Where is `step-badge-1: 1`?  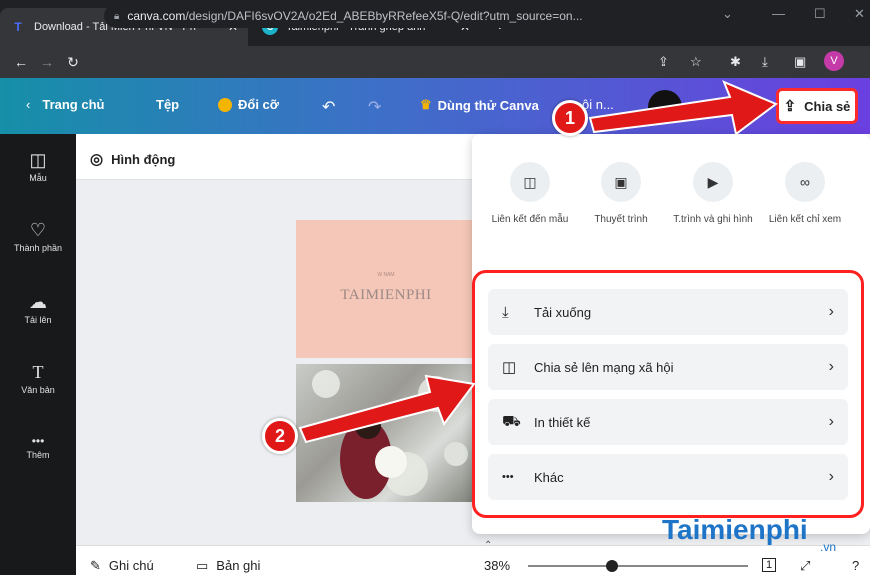
step-badge-1: 1 is located at coordinates (570, 118).